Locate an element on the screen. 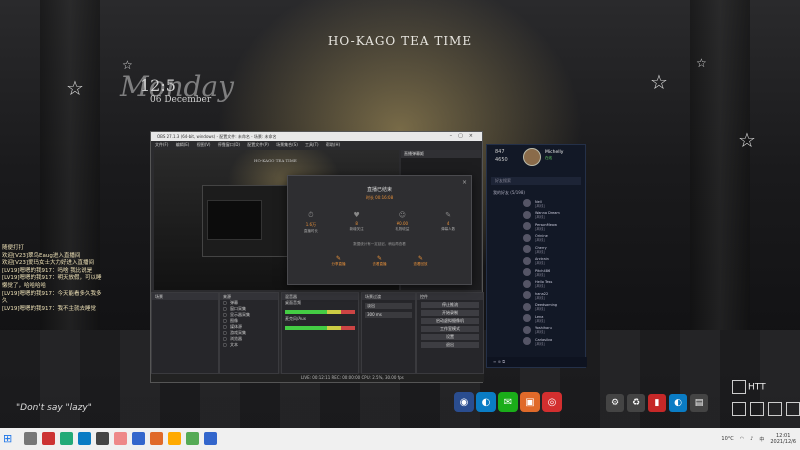 This screenshot has height=450, width=800. app-icon: ▣ is located at coordinates (530, 402).